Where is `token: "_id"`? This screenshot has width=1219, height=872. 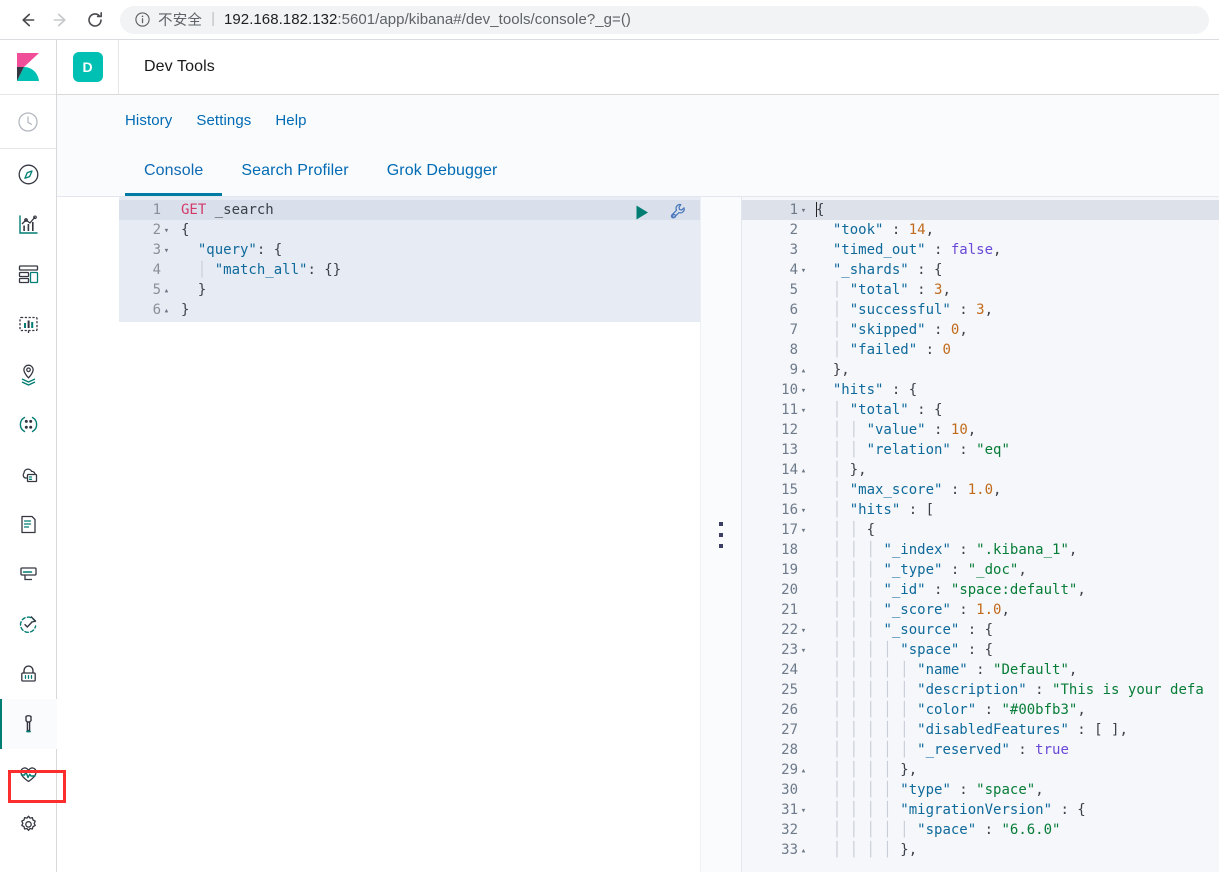
token: "_id" is located at coordinates (904, 590).